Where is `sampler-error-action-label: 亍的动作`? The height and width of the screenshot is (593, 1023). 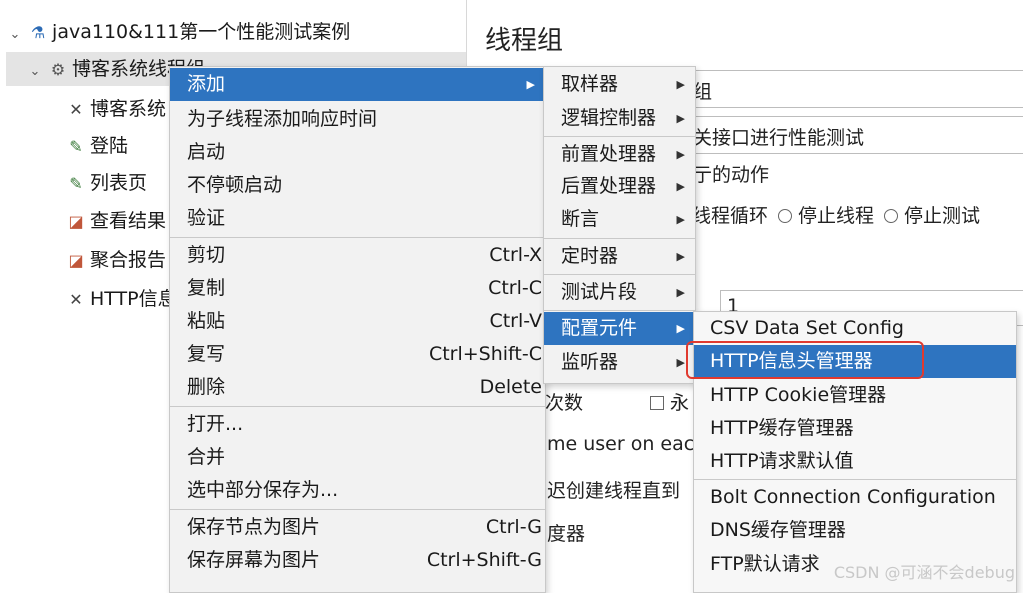
sampler-error-action-label: 亍的动作 is located at coordinates (731, 175).